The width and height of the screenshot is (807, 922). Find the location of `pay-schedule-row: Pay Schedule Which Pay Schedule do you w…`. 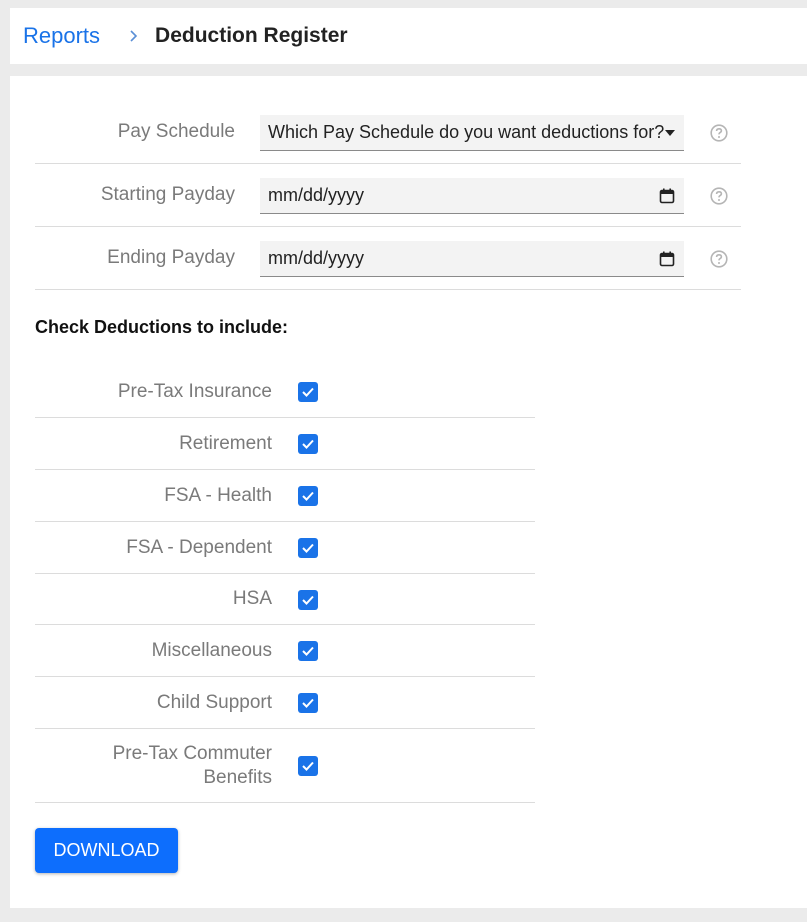

pay-schedule-row: Pay Schedule Which Pay Schedule do you w… is located at coordinates (388, 132).